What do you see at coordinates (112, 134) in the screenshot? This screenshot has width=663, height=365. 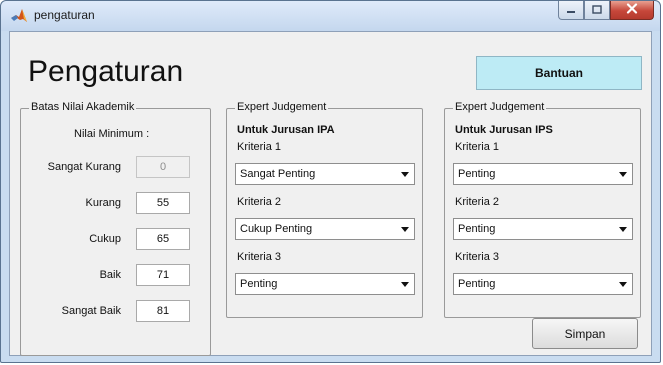 I see `minimum-value-caption: Nilai Minimum :` at bounding box center [112, 134].